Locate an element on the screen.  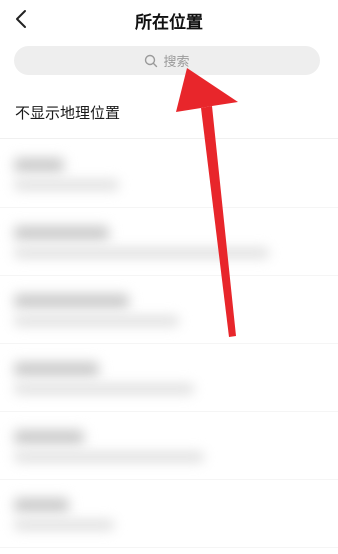
search-bar: 搜索 is located at coordinates (167, 60).